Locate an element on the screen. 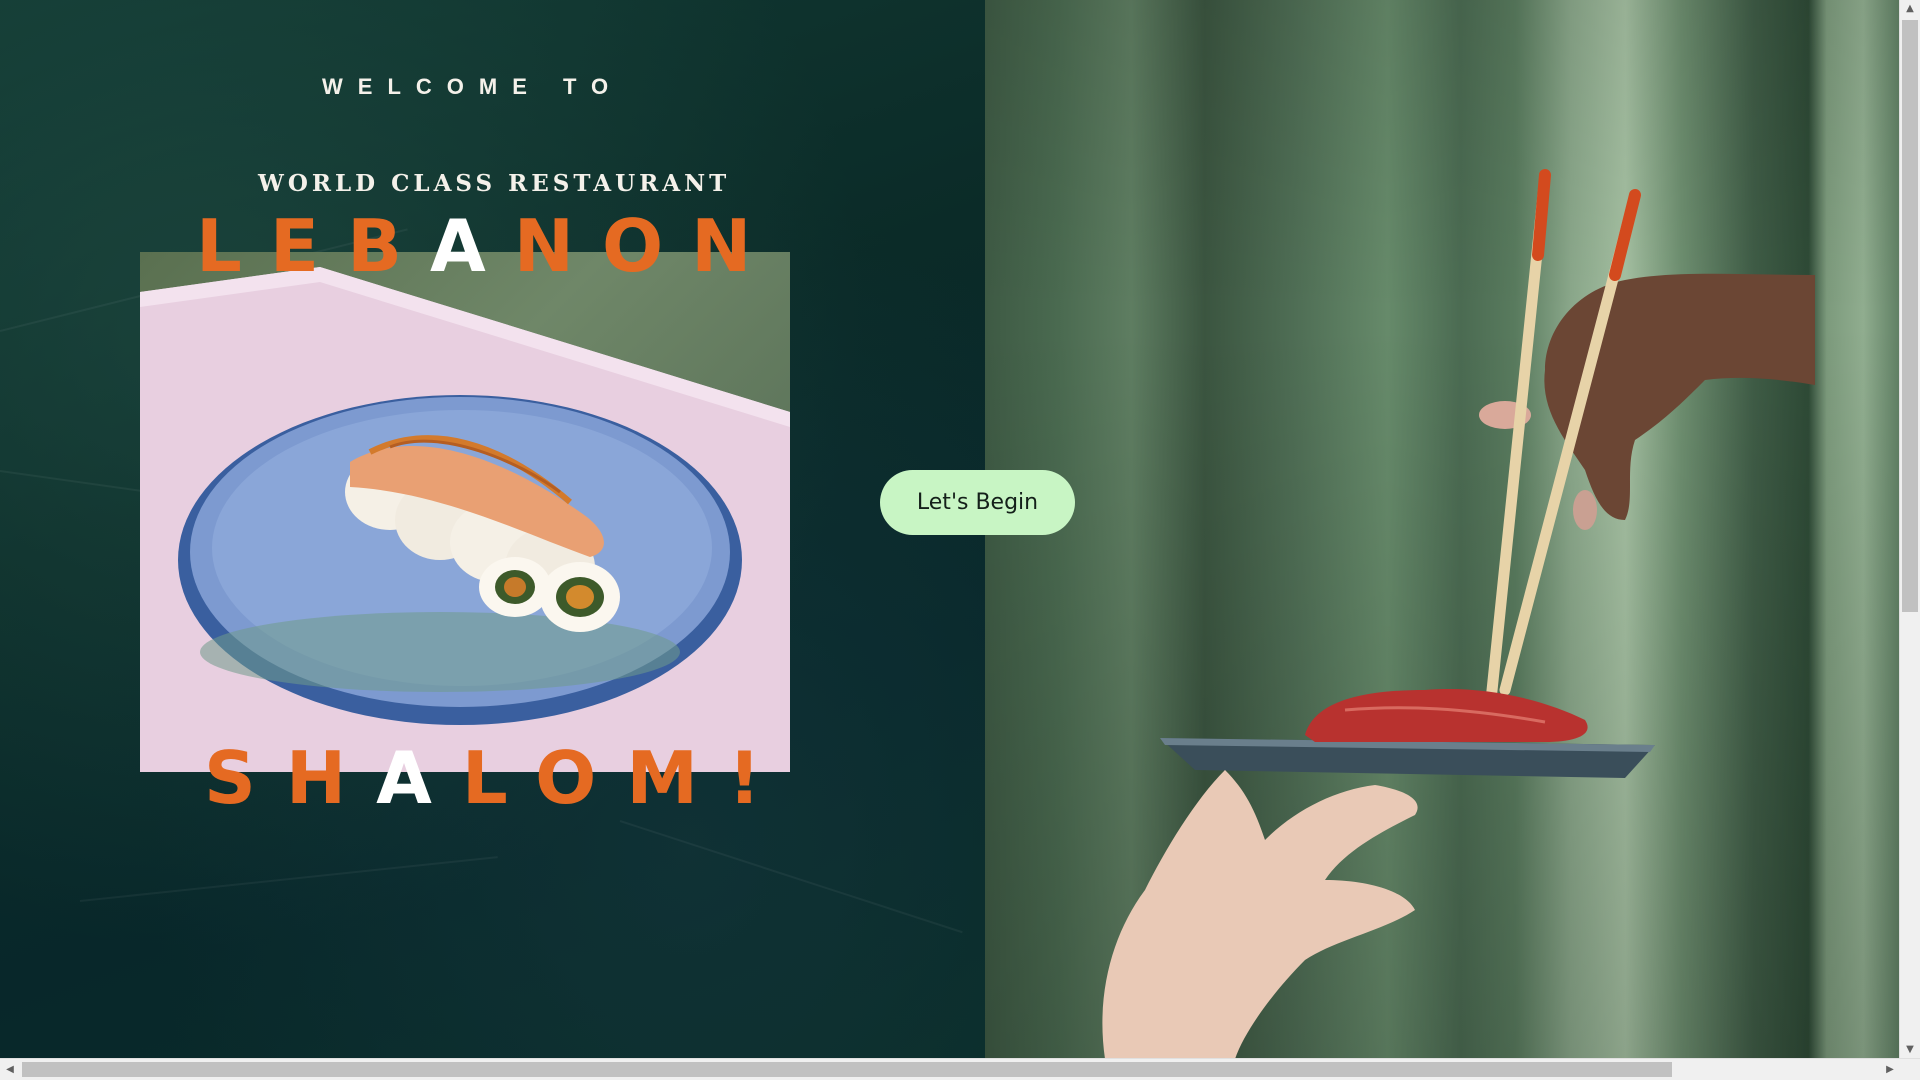 This screenshot has width=1920, height=1080. headline-shalom: SHALOM! is located at coordinates (497, 778).